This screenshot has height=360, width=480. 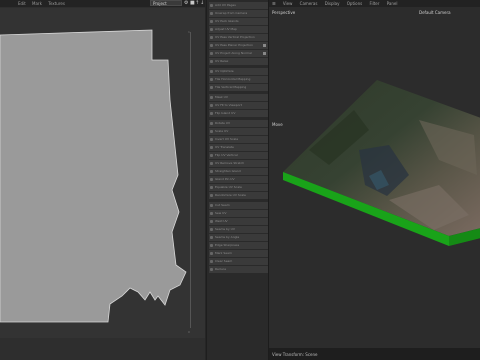 I want to click on project-select-value: Project, so click(x=160, y=3).